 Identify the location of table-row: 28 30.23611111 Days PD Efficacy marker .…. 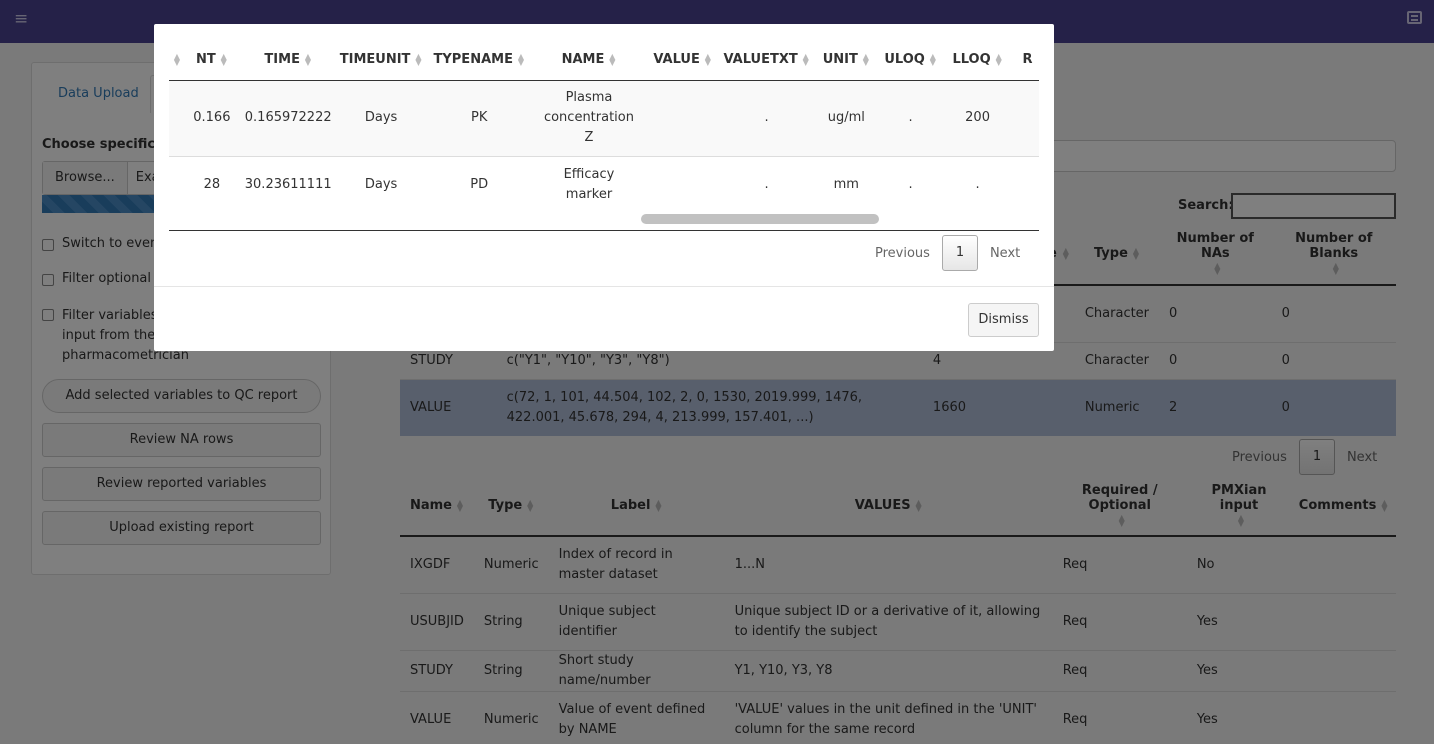
(604, 184).